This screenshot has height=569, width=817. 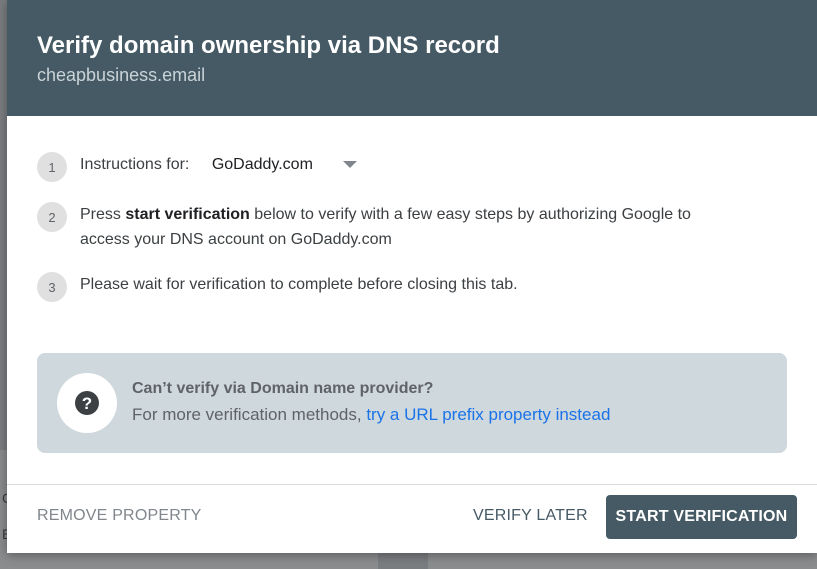 I want to click on help-icon-container: ?, so click(x=87, y=403).